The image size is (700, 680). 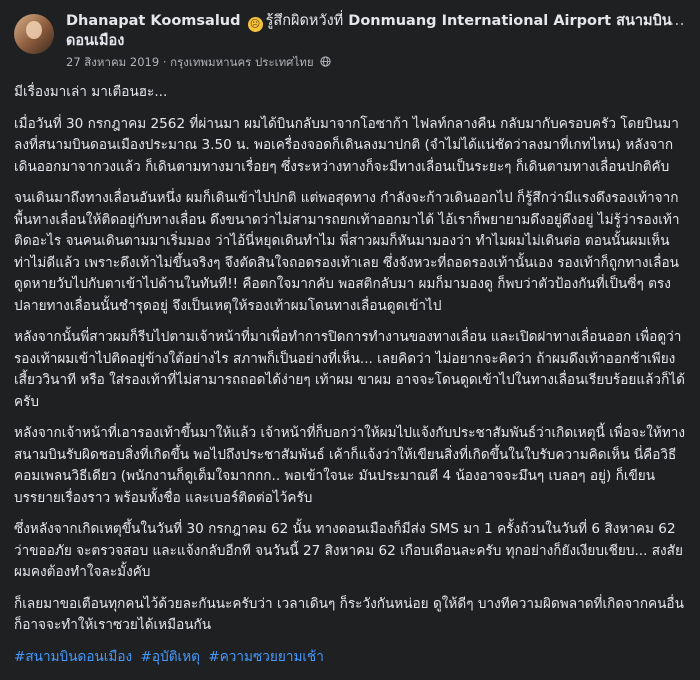 I want to click on author-name: Dhanapat Koomsalud, so click(x=153, y=21).